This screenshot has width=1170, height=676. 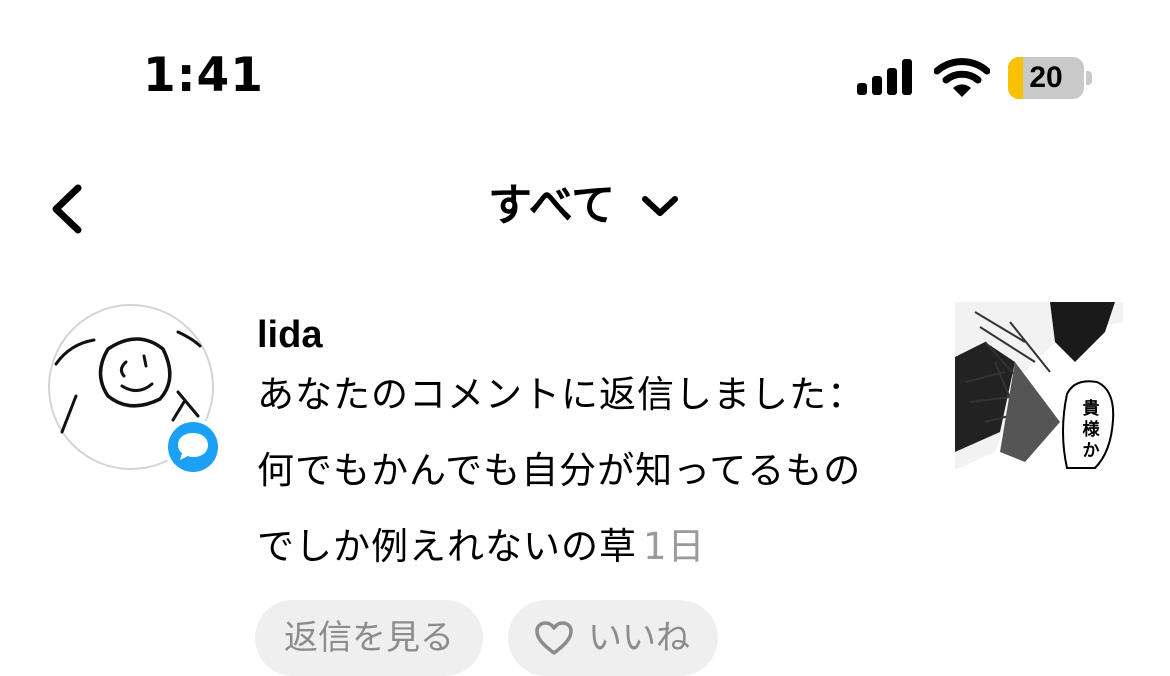 I want to click on like-button: いいね, so click(x=613, y=638).